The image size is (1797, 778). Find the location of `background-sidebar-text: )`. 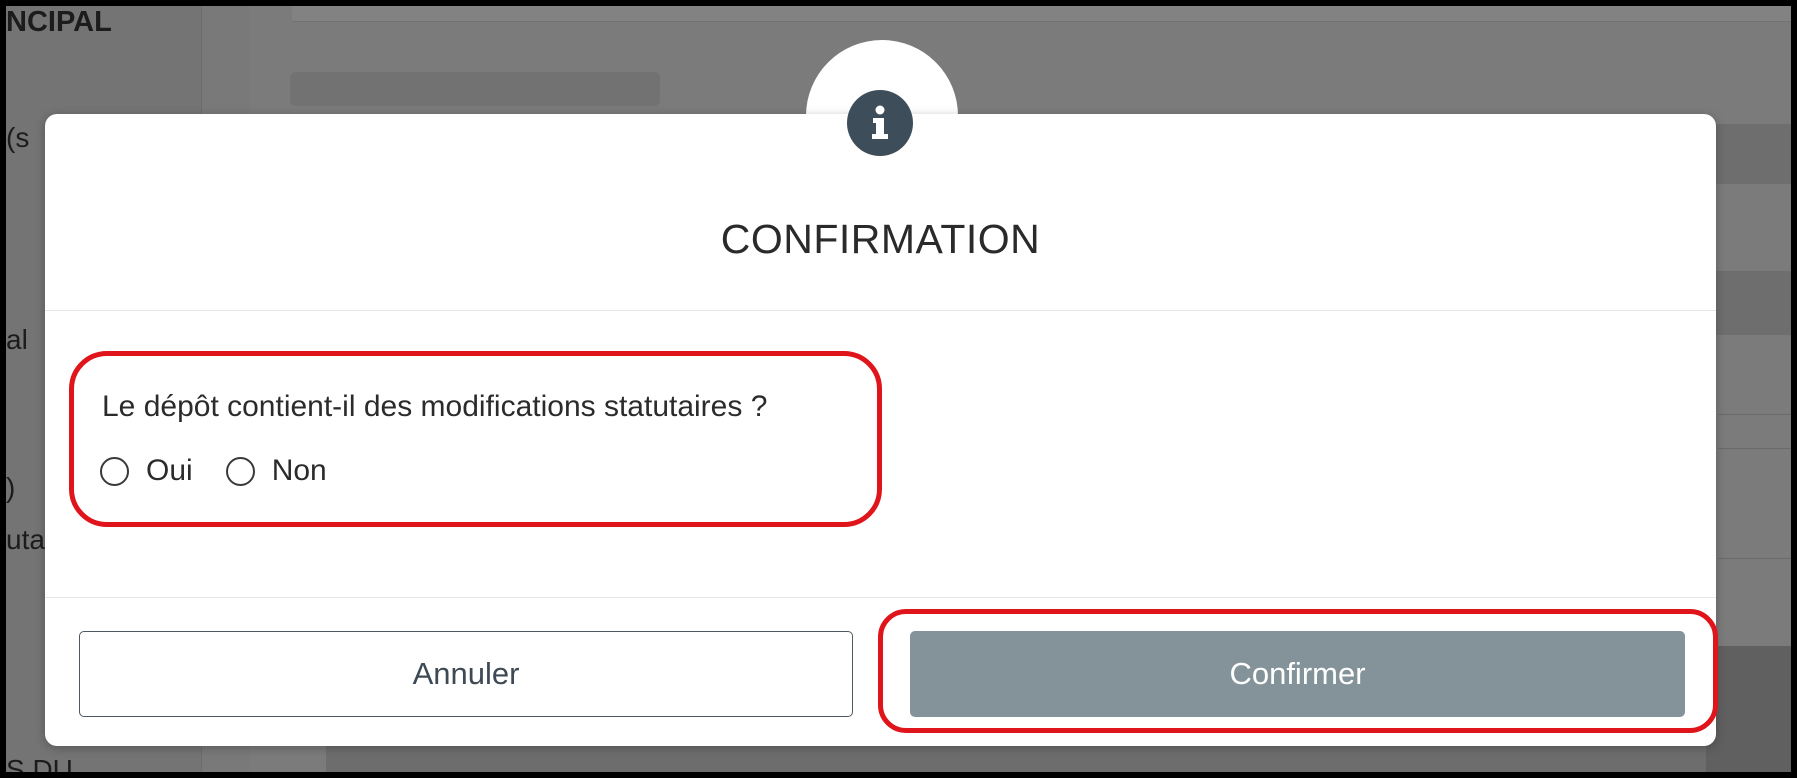

background-sidebar-text: ) is located at coordinates (11, 487).